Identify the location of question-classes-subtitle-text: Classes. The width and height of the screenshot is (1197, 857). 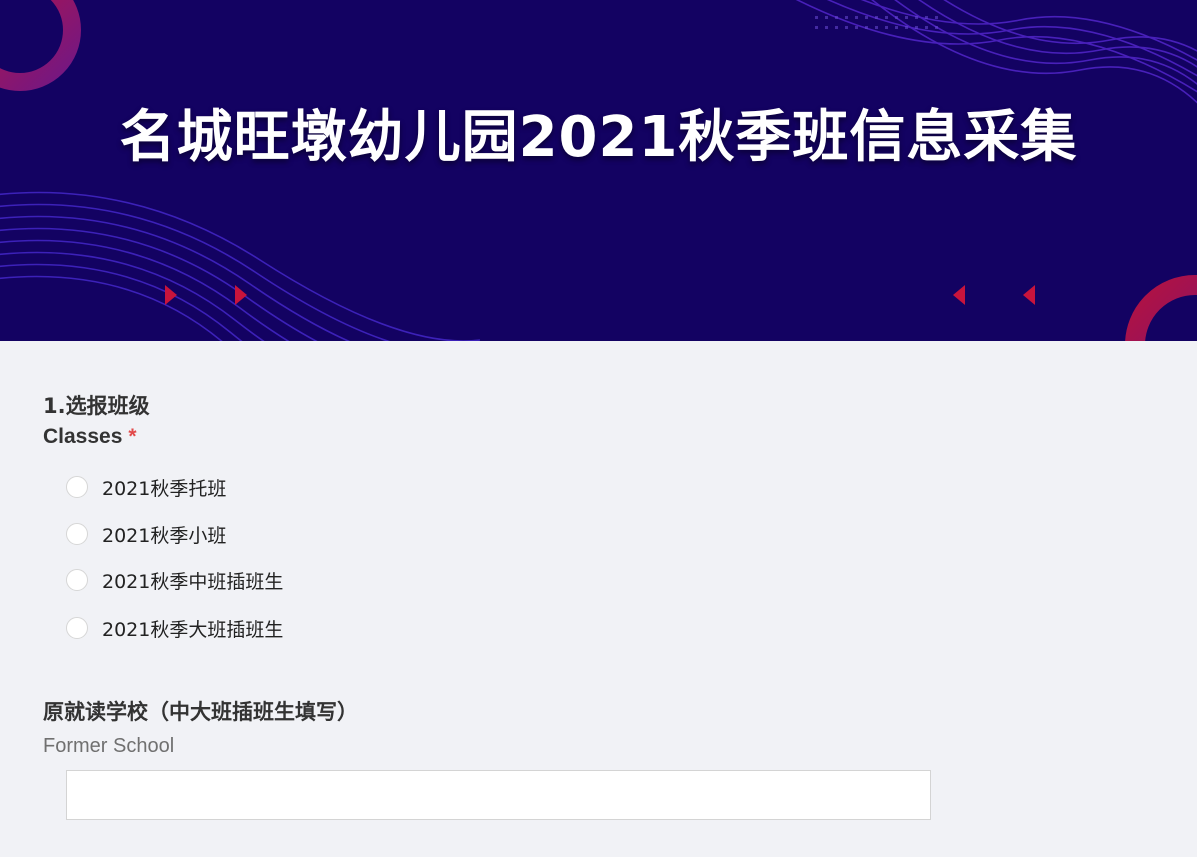
(83, 436).